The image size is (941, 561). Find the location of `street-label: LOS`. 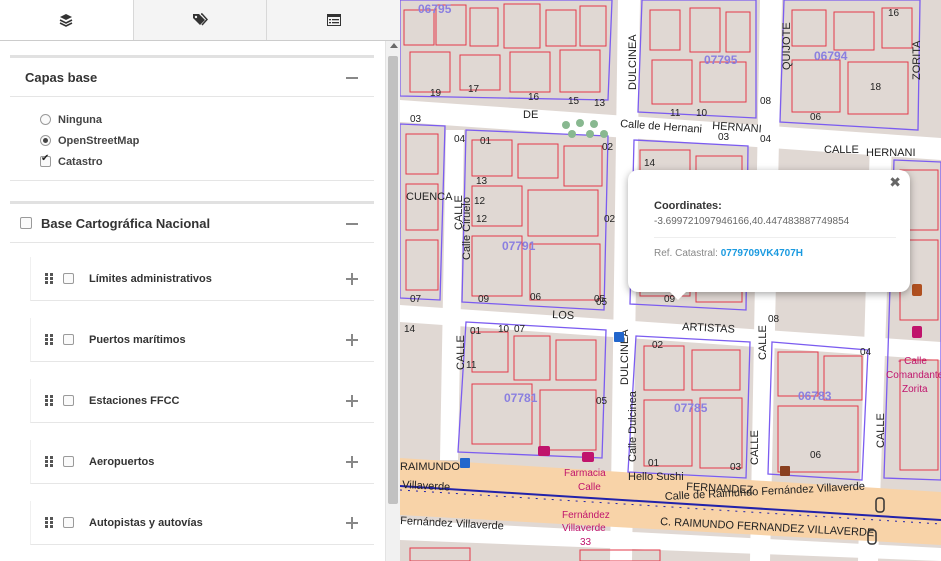

street-label: LOS is located at coordinates (563, 315).